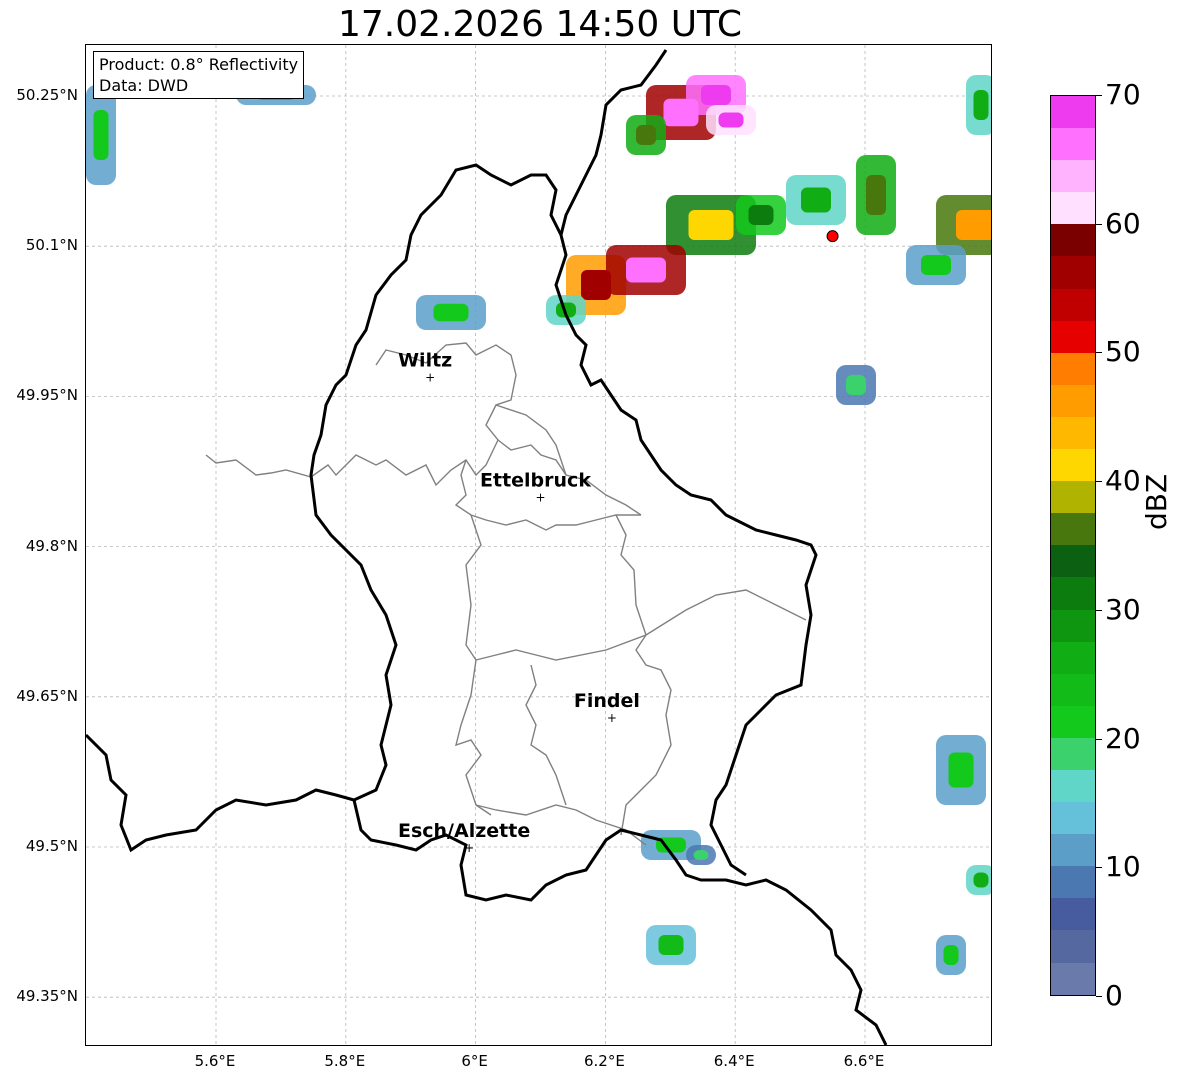 This screenshot has width=1184, height=1081. I want to click on lat-tick-label: 49.95°N, so click(47, 395).